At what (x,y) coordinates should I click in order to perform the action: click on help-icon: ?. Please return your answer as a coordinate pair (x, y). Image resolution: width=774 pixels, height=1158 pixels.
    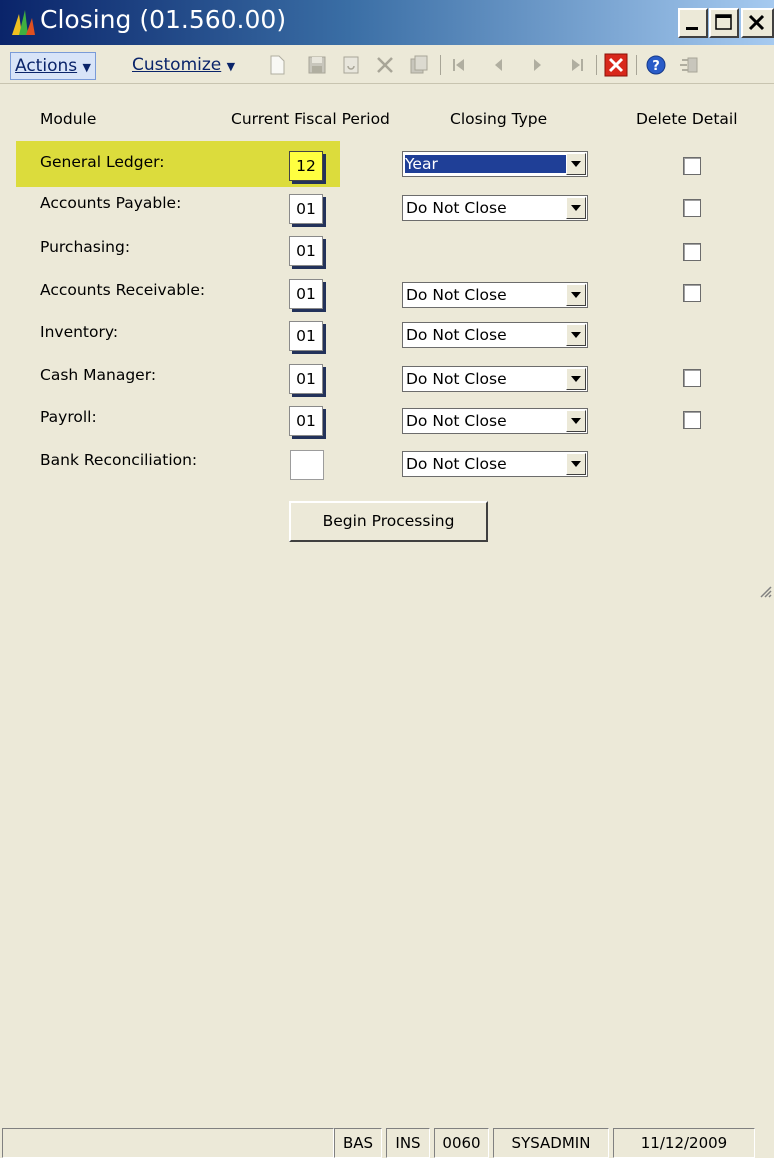
    Looking at the image, I should click on (656, 65).